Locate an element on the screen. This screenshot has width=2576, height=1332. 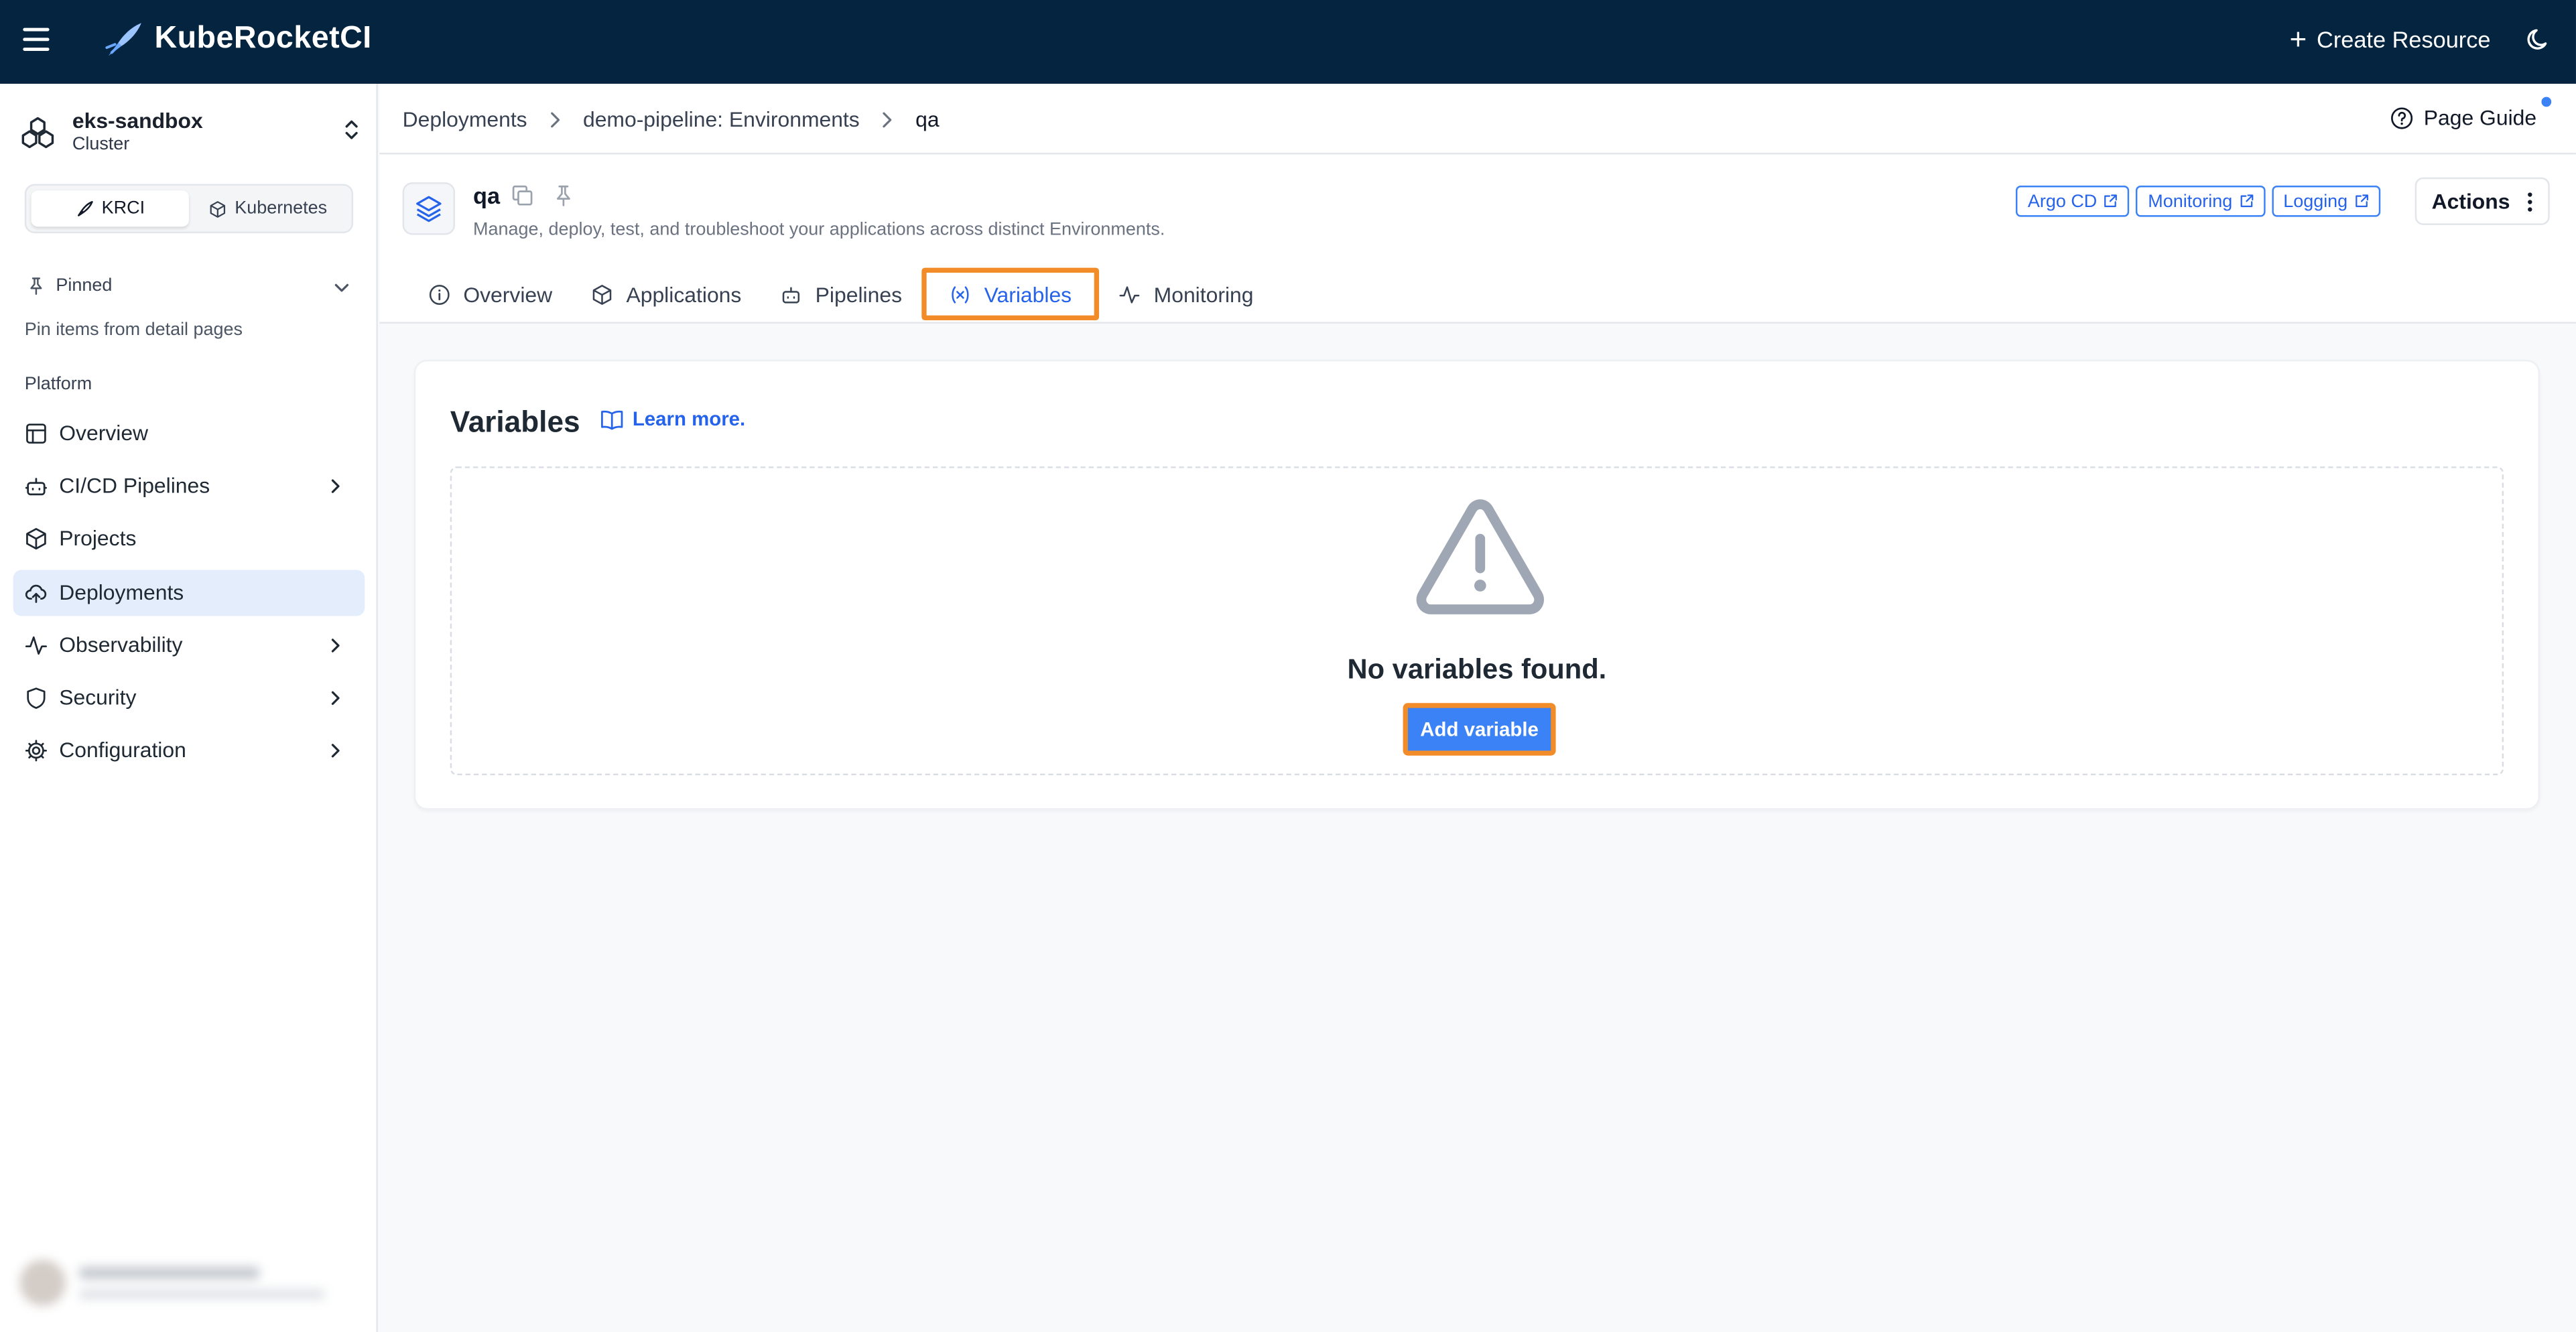
warning-triangle-icon is located at coordinates (1480, 556).